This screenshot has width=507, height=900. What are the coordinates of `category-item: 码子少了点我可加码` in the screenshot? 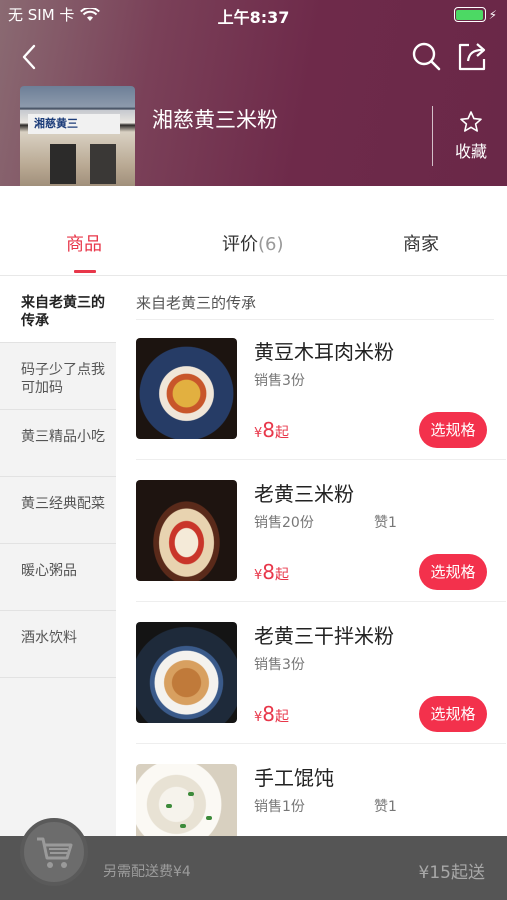 It's located at (58, 376).